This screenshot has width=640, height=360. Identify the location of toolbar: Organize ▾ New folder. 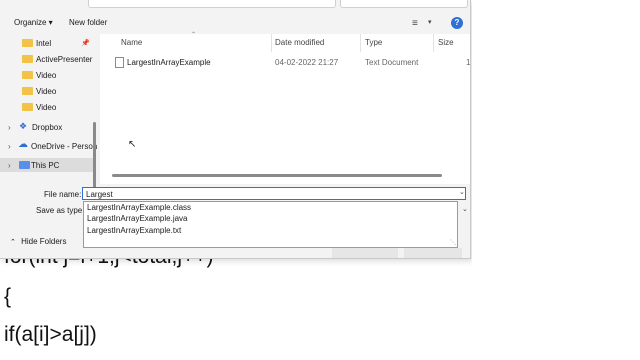
(235, 24).